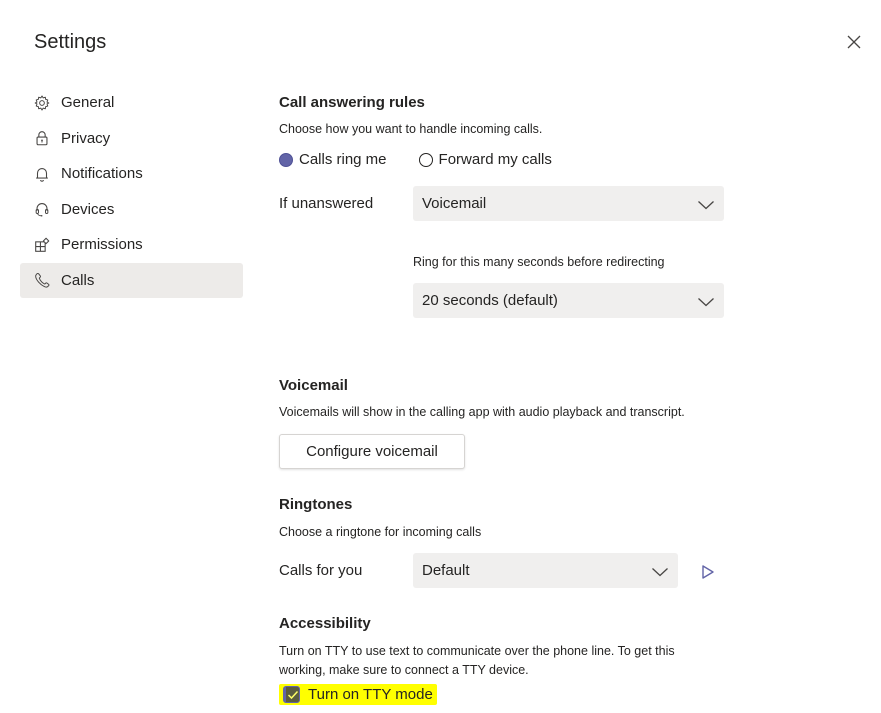 This screenshot has height=713, width=881. I want to click on dropdown-value: 20 seconds (default), so click(490, 300).